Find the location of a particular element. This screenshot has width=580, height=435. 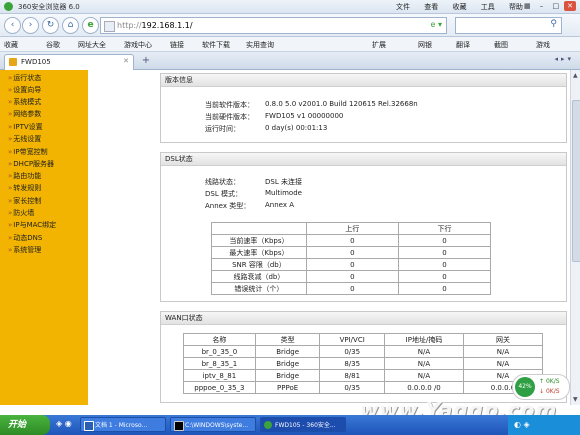

upload-speed: ↑ 0K/S is located at coordinates (549, 381).